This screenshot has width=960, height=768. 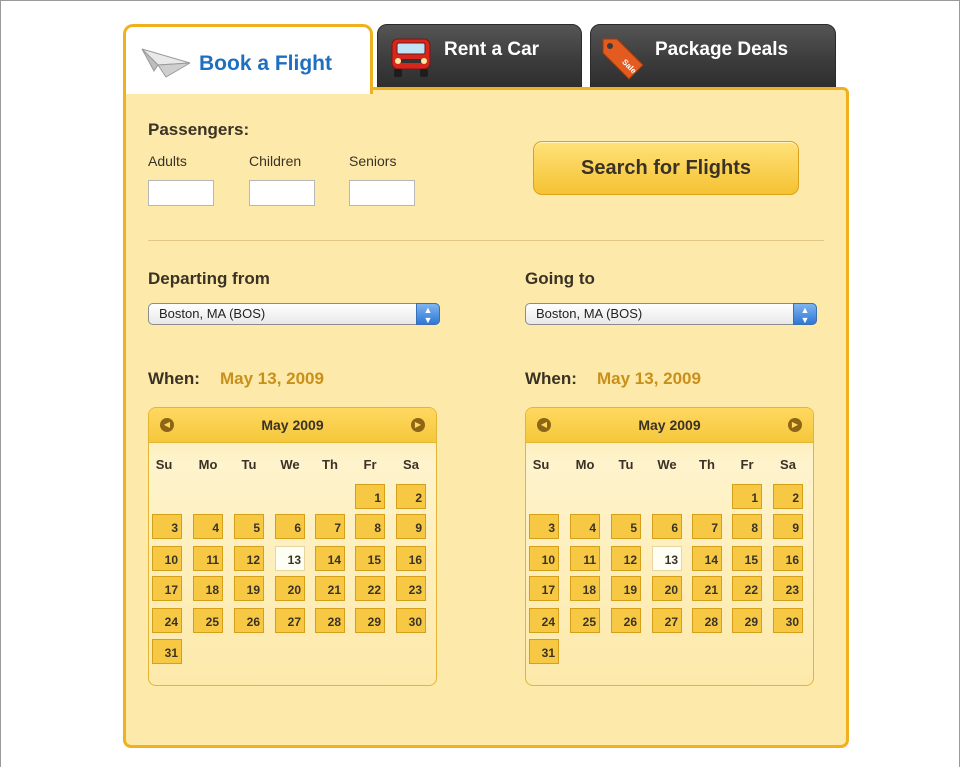 What do you see at coordinates (248, 59) in the screenshot?
I see `tab-book-a-flight: Book a Flight` at bounding box center [248, 59].